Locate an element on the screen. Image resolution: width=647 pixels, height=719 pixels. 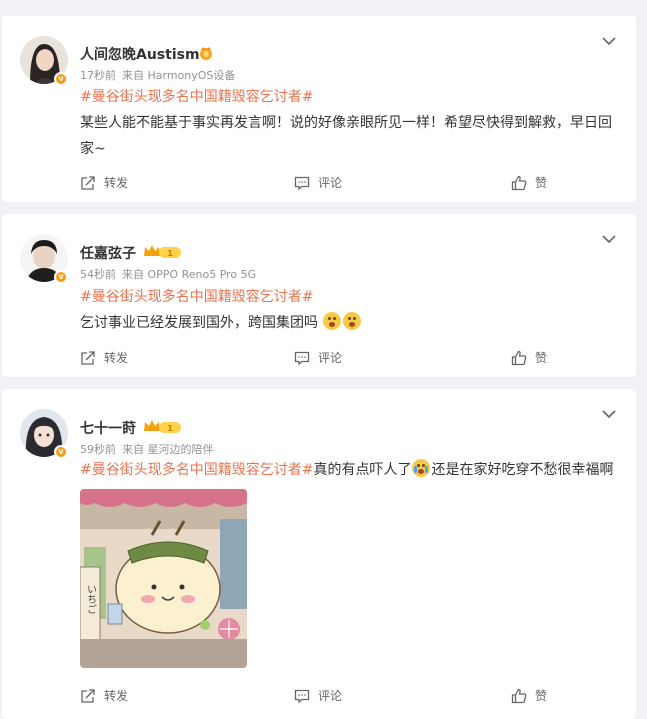
post-time: 54秒前 is located at coordinates (98, 274).